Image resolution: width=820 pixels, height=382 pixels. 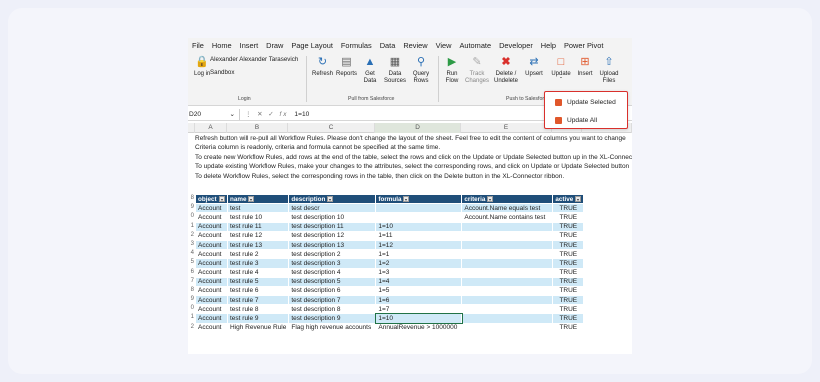 I want to click on row-number: 1, so click(x=191, y=317).